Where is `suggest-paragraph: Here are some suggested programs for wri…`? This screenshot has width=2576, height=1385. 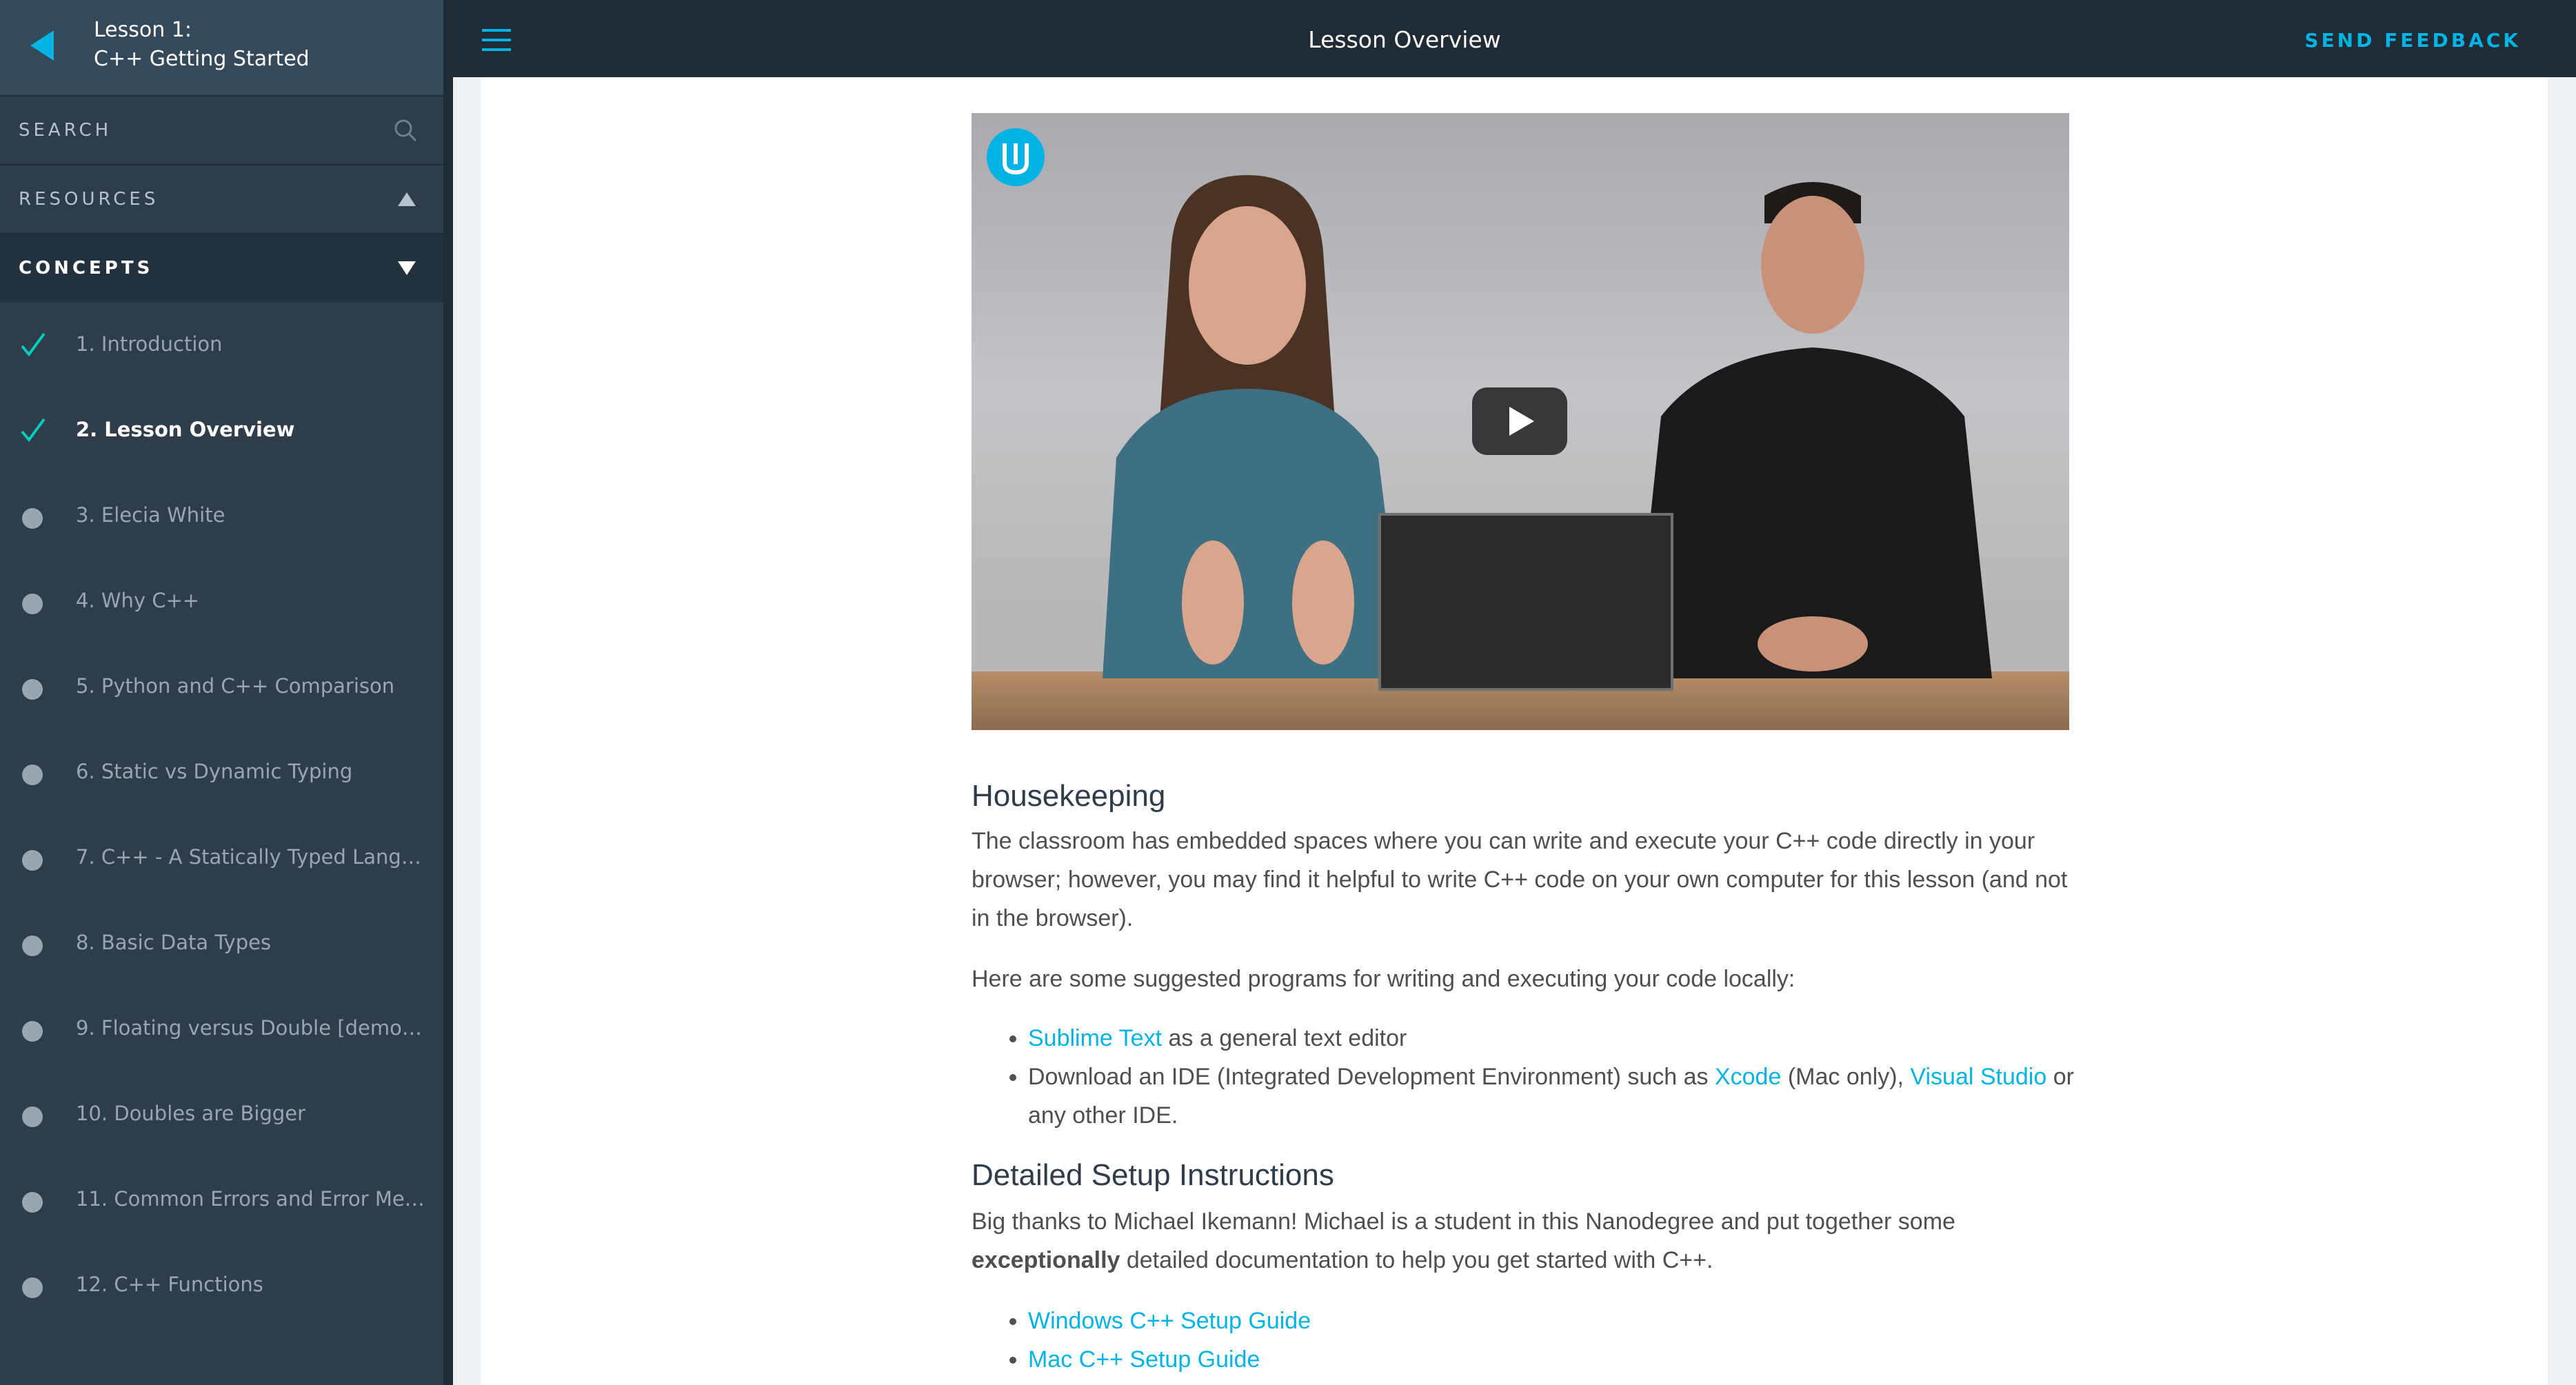 suggest-paragraph: Here are some suggested programs for wri… is located at coordinates (1383, 979).